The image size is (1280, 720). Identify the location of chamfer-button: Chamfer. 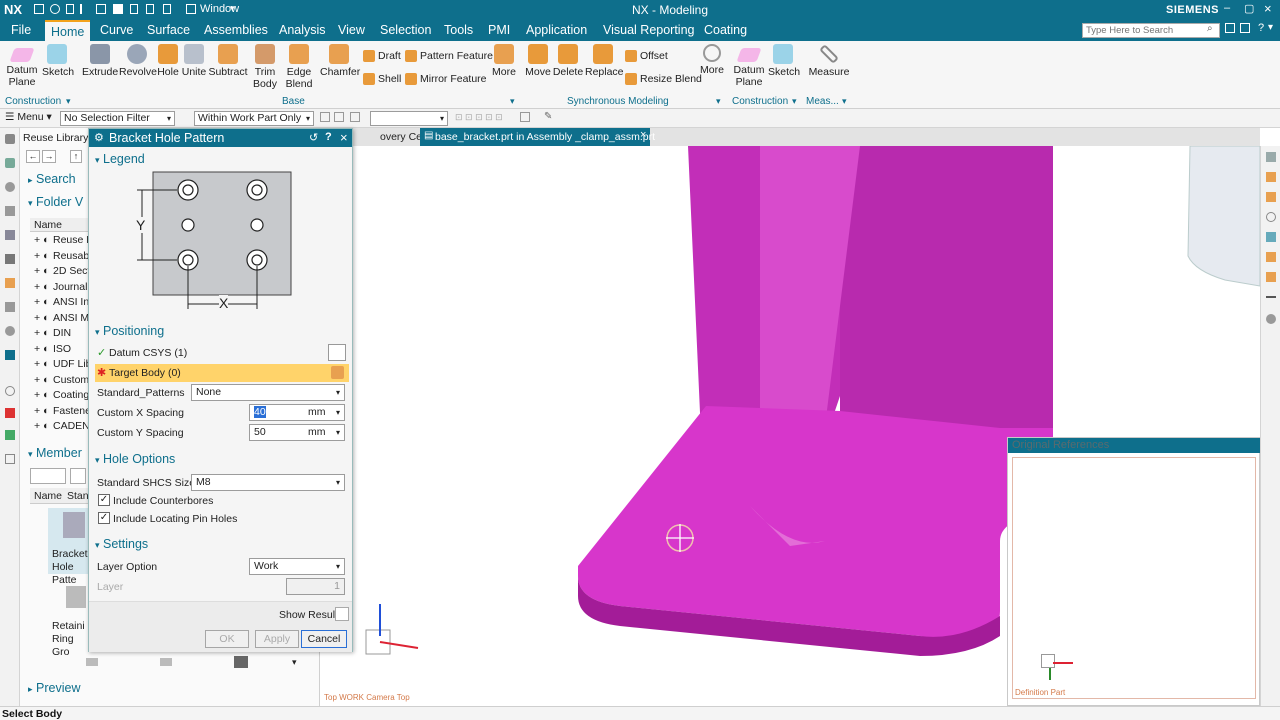
(340, 61).